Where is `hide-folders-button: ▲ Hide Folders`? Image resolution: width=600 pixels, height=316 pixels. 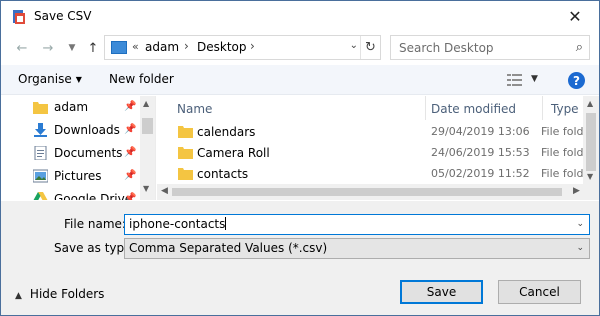
hide-folders-button: ▲ Hide Folders is located at coordinates (59, 294).